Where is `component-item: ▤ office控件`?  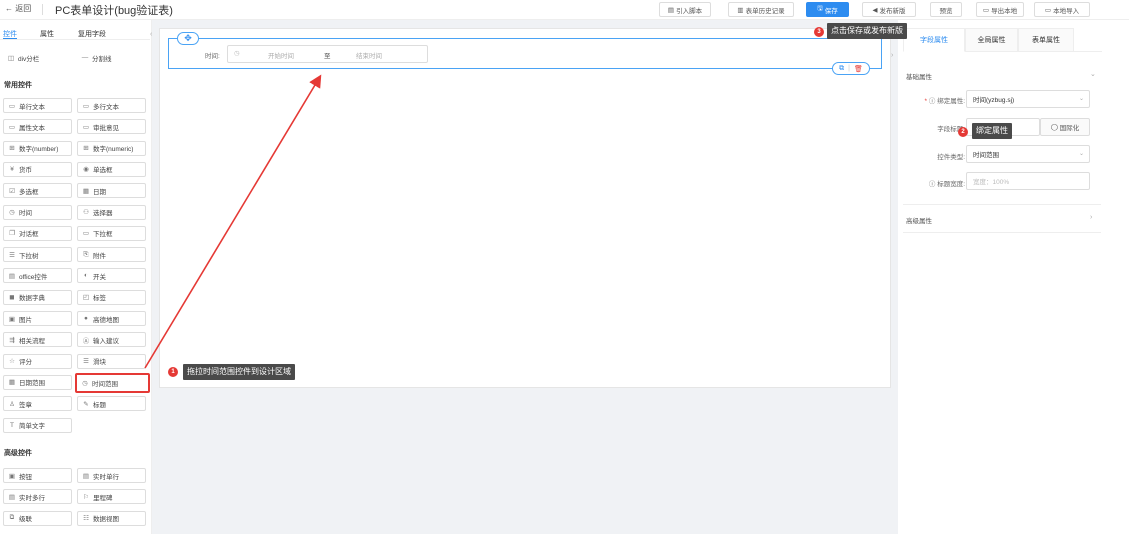 component-item: ▤ office控件 is located at coordinates (37, 276).